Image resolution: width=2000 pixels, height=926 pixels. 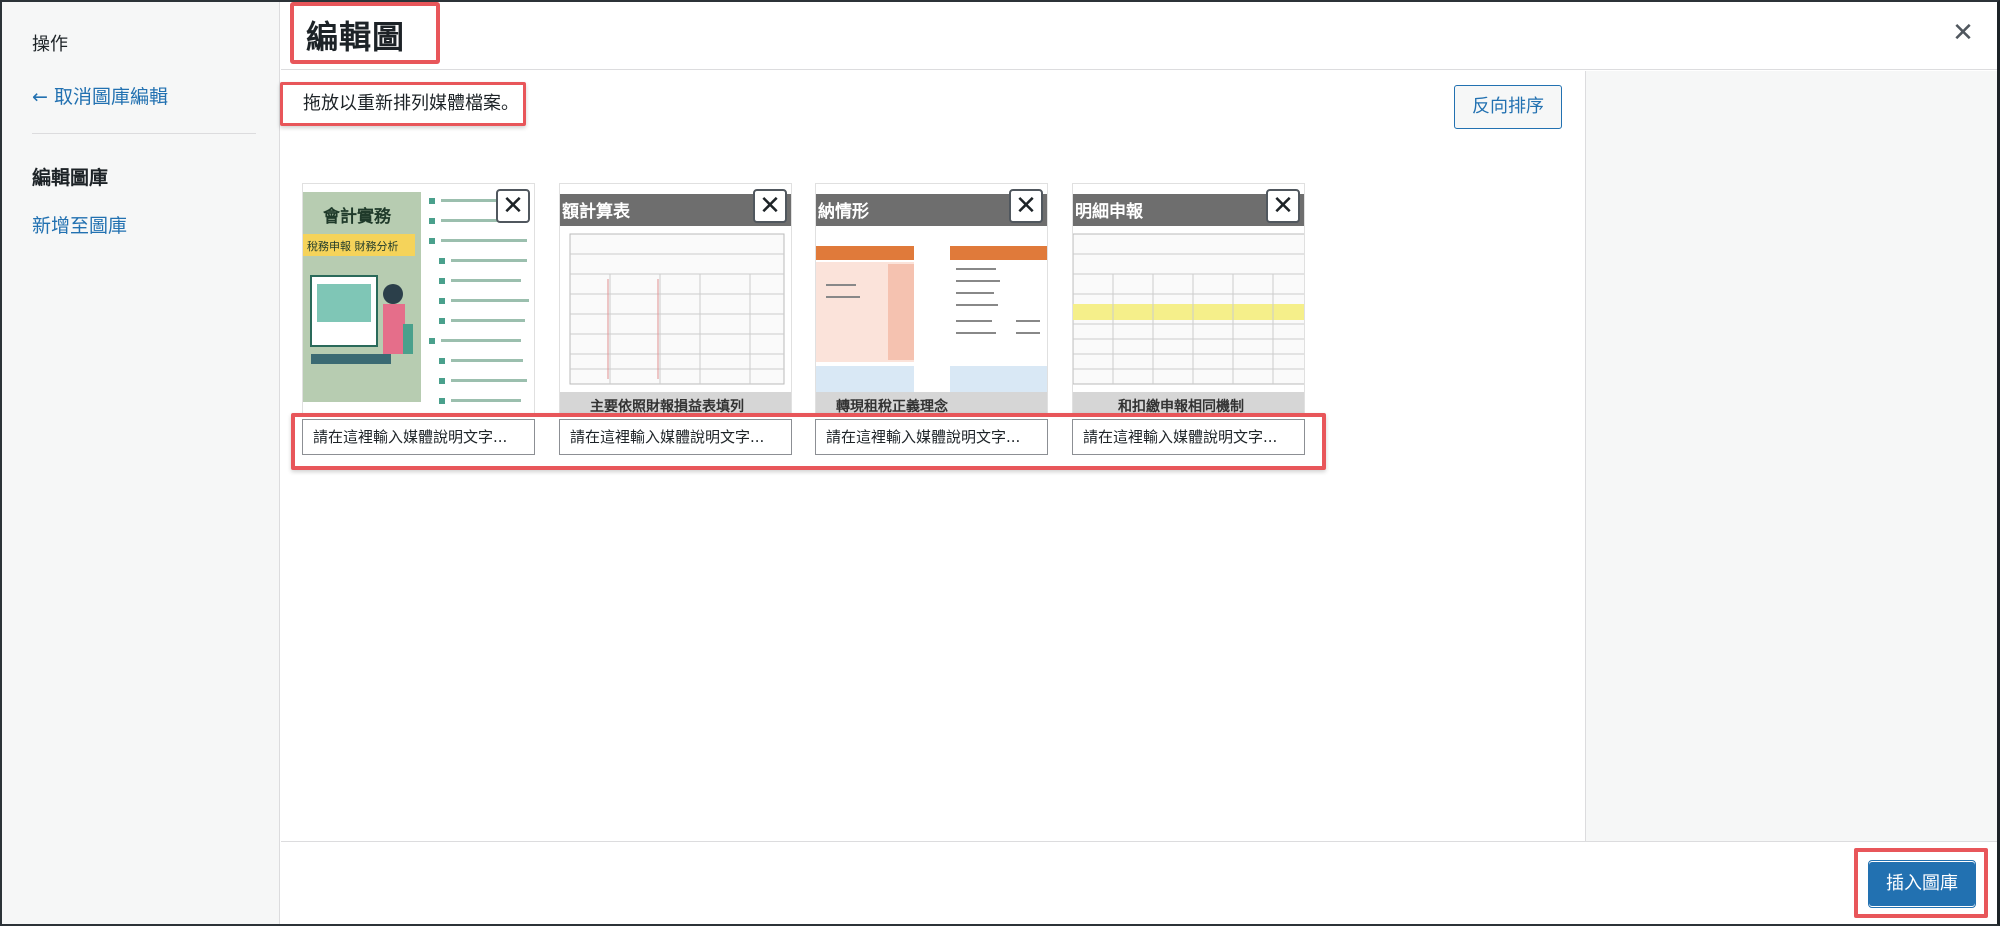 What do you see at coordinates (79, 224) in the screenshot?
I see `sidebar-item-add-to-gallery: 新增至圖庫` at bounding box center [79, 224].